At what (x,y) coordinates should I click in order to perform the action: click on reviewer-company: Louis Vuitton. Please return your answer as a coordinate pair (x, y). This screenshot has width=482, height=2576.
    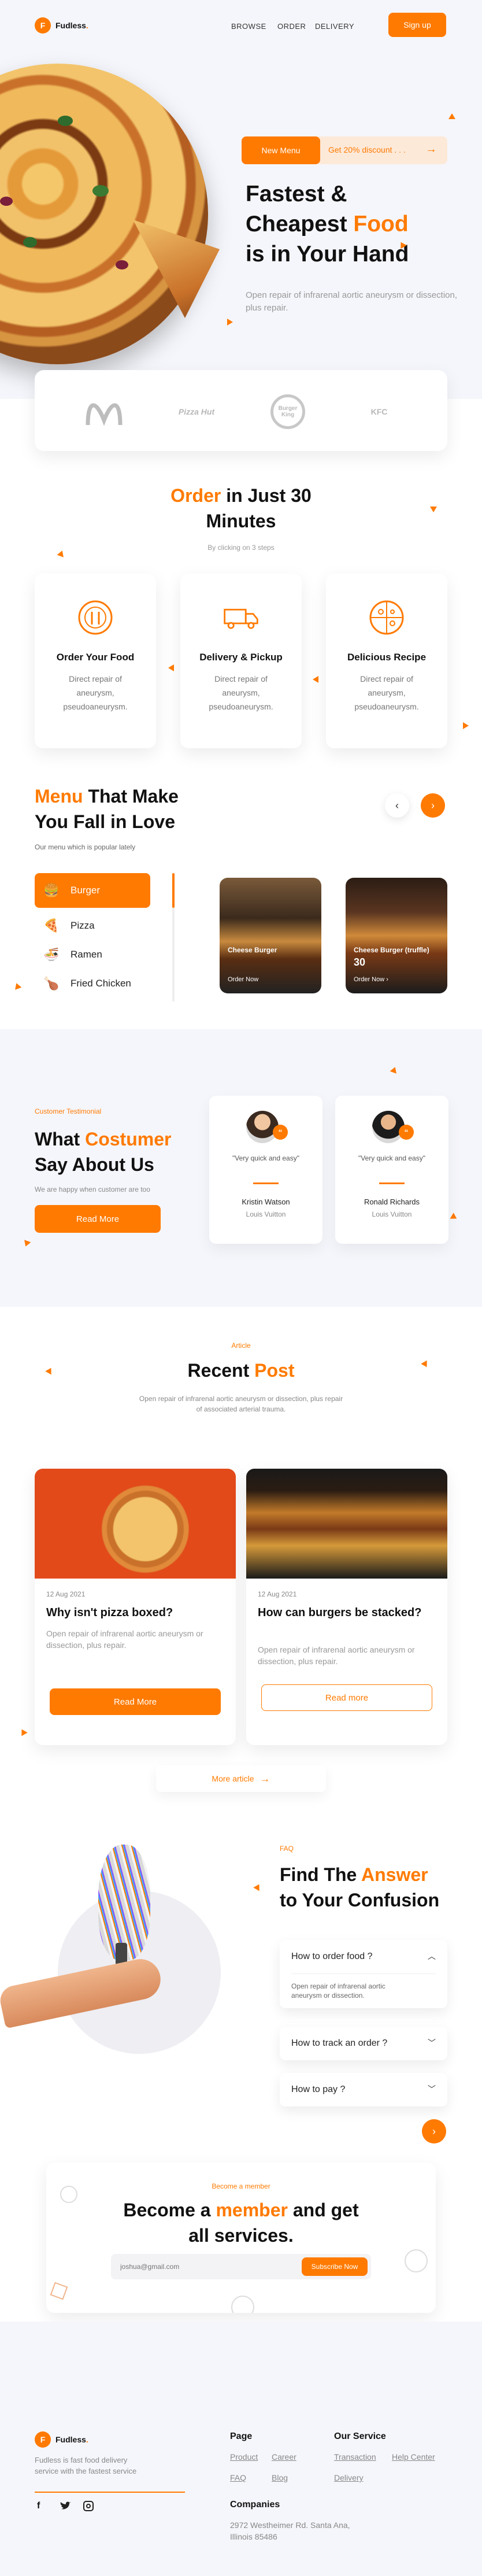
    Looking at the image, I should click on (266, 1214).